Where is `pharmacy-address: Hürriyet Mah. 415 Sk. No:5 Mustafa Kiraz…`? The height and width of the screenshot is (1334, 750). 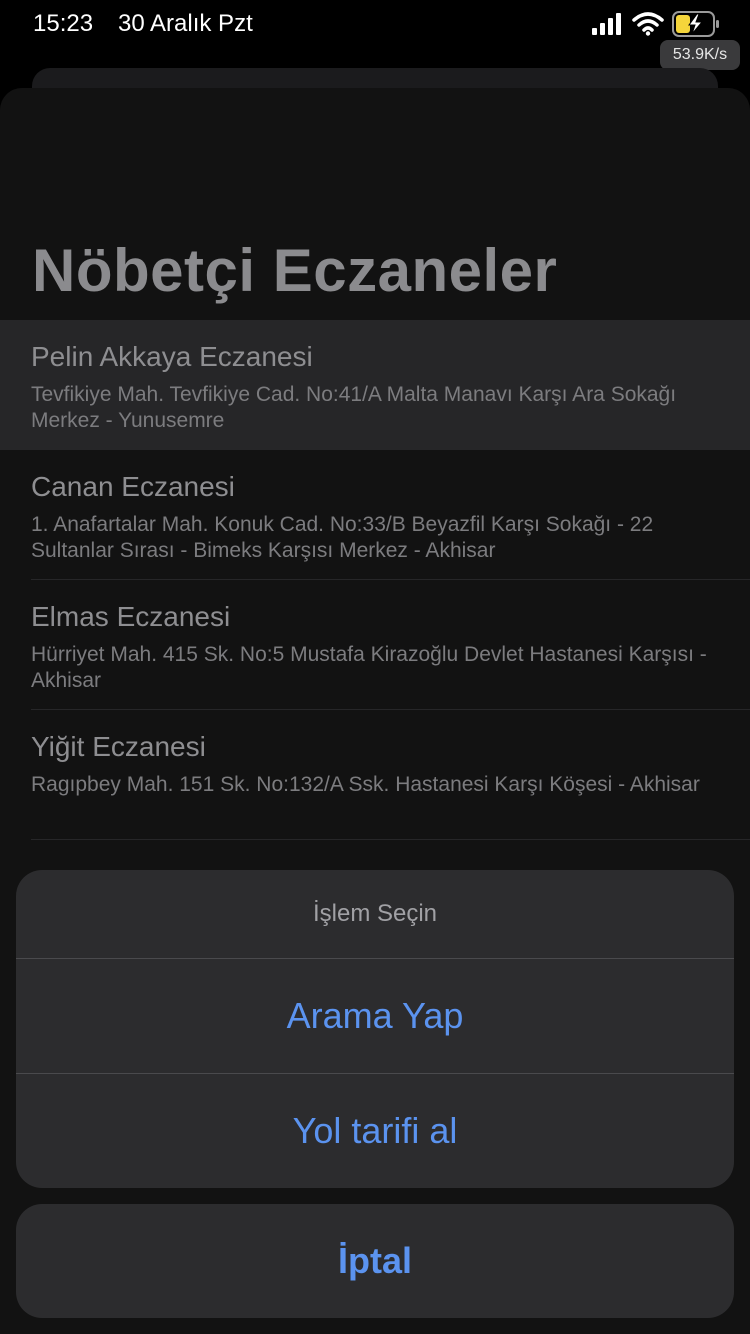
pharmacy-address: Hürriyet Mah. 415 Sk. No:5 Mustafa Kiraz… is located at coordinates (369, 667).